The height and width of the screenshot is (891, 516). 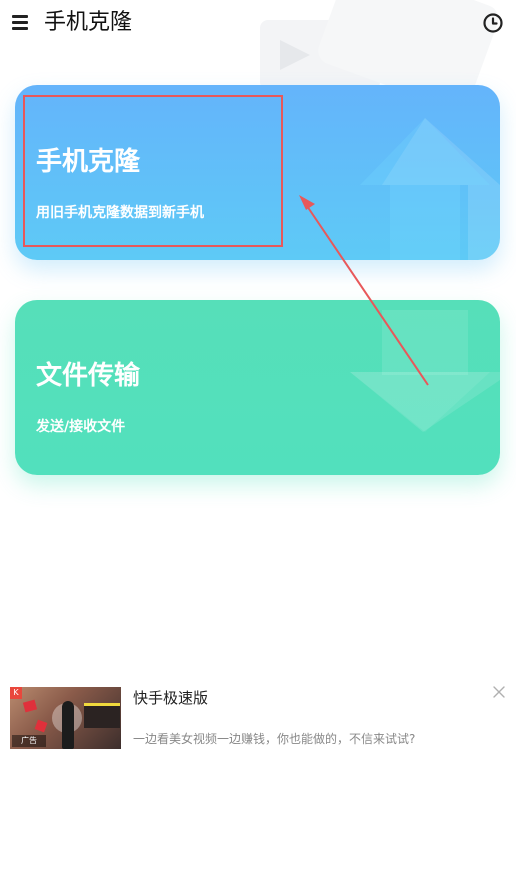 What do you see at coordinates (88, 376) in the screenshot?
I see `card-title: 文件传输` at bounding box center [88, 376].